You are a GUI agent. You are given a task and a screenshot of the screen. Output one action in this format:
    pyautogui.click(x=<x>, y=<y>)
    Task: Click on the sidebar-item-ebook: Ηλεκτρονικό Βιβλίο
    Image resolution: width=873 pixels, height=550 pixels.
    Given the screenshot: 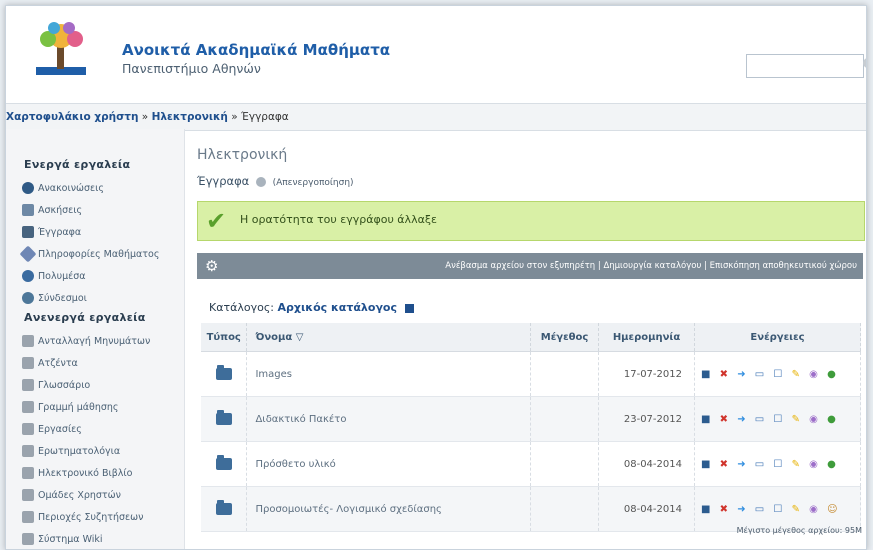 What is the action you would take?
    pyautogui.click(x=95, y=473)
    